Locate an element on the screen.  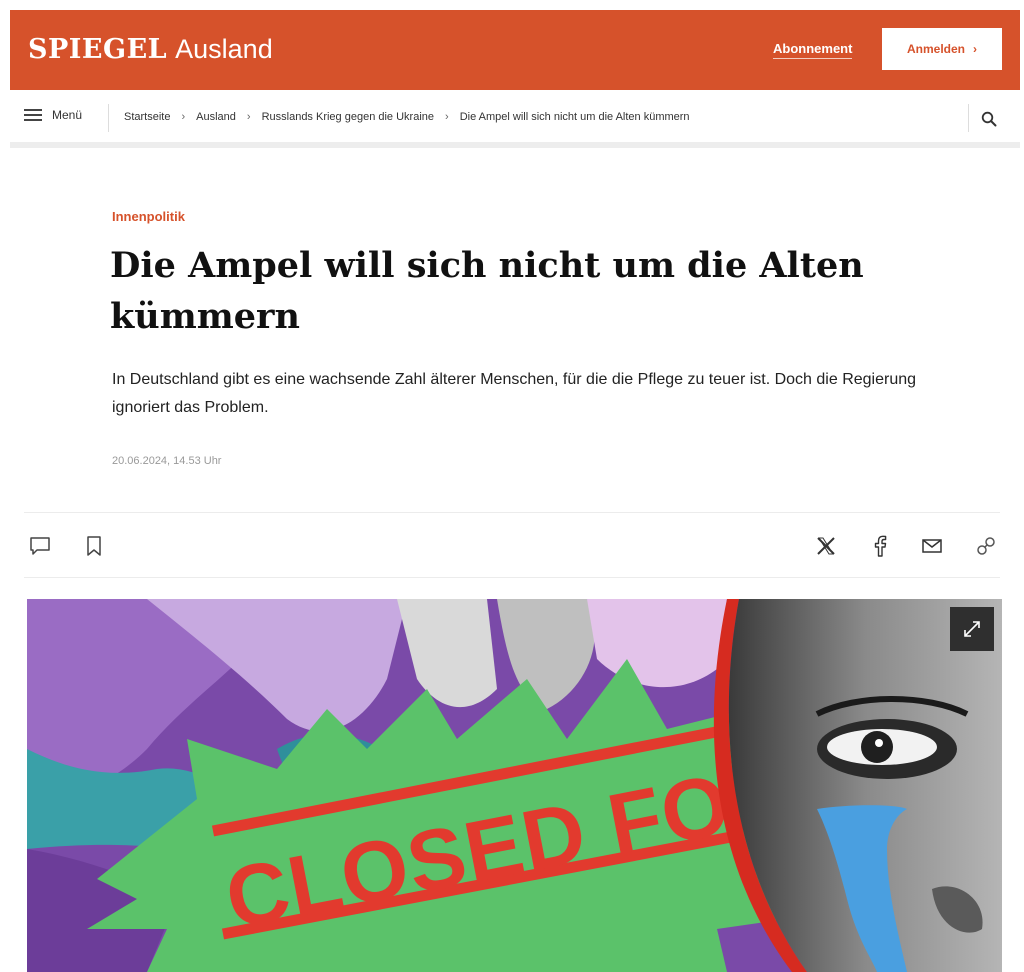
search-button is located at coordinates (989, 119).